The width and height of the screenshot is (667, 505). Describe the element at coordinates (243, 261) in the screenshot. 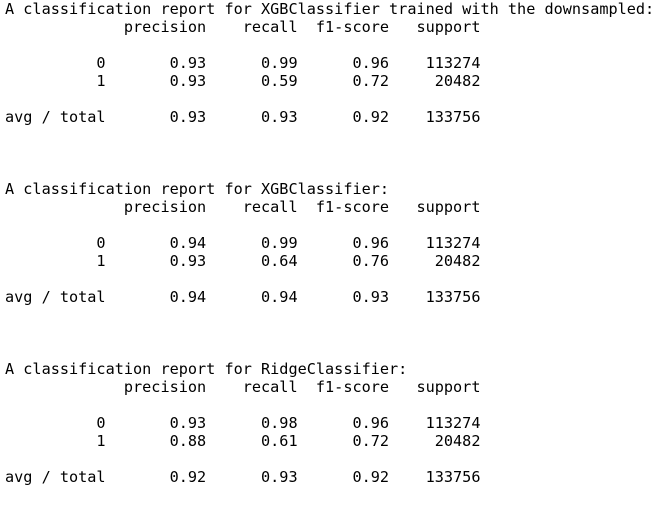

I see `report-row: 1 0.93 0.64 0.76 20482` at that location.